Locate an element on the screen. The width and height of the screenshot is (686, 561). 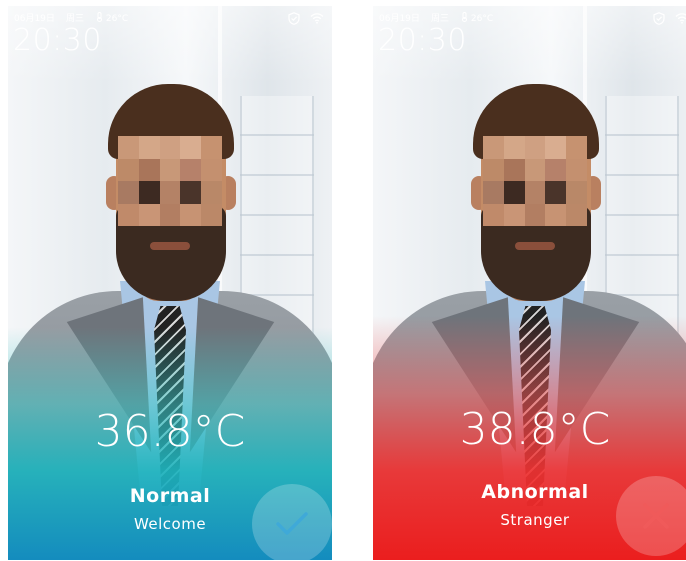
body-temperature: 38.8°C is located at coordinates (535, 429).